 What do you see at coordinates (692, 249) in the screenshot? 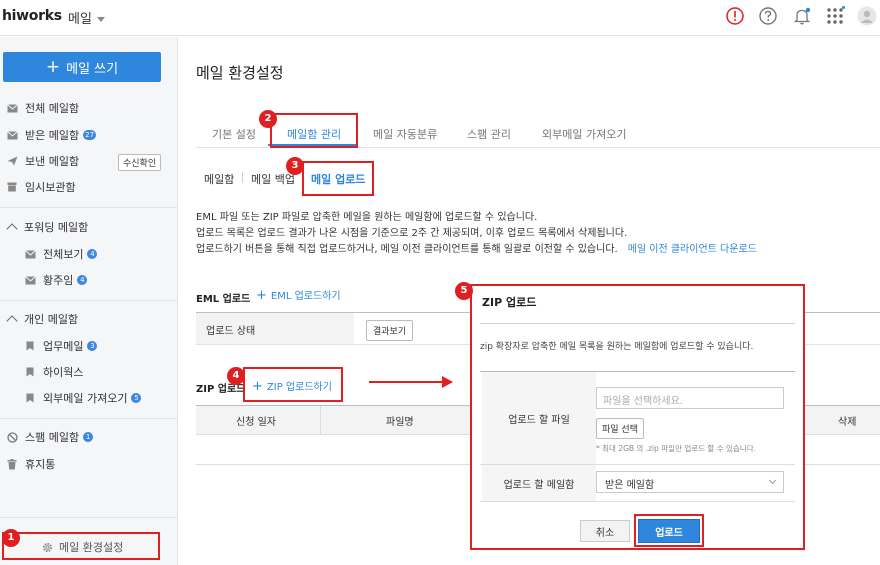
I see `migration-client-download-link: 메일 이전 클라이언트 다운로드` at bounding box center [692, 249].